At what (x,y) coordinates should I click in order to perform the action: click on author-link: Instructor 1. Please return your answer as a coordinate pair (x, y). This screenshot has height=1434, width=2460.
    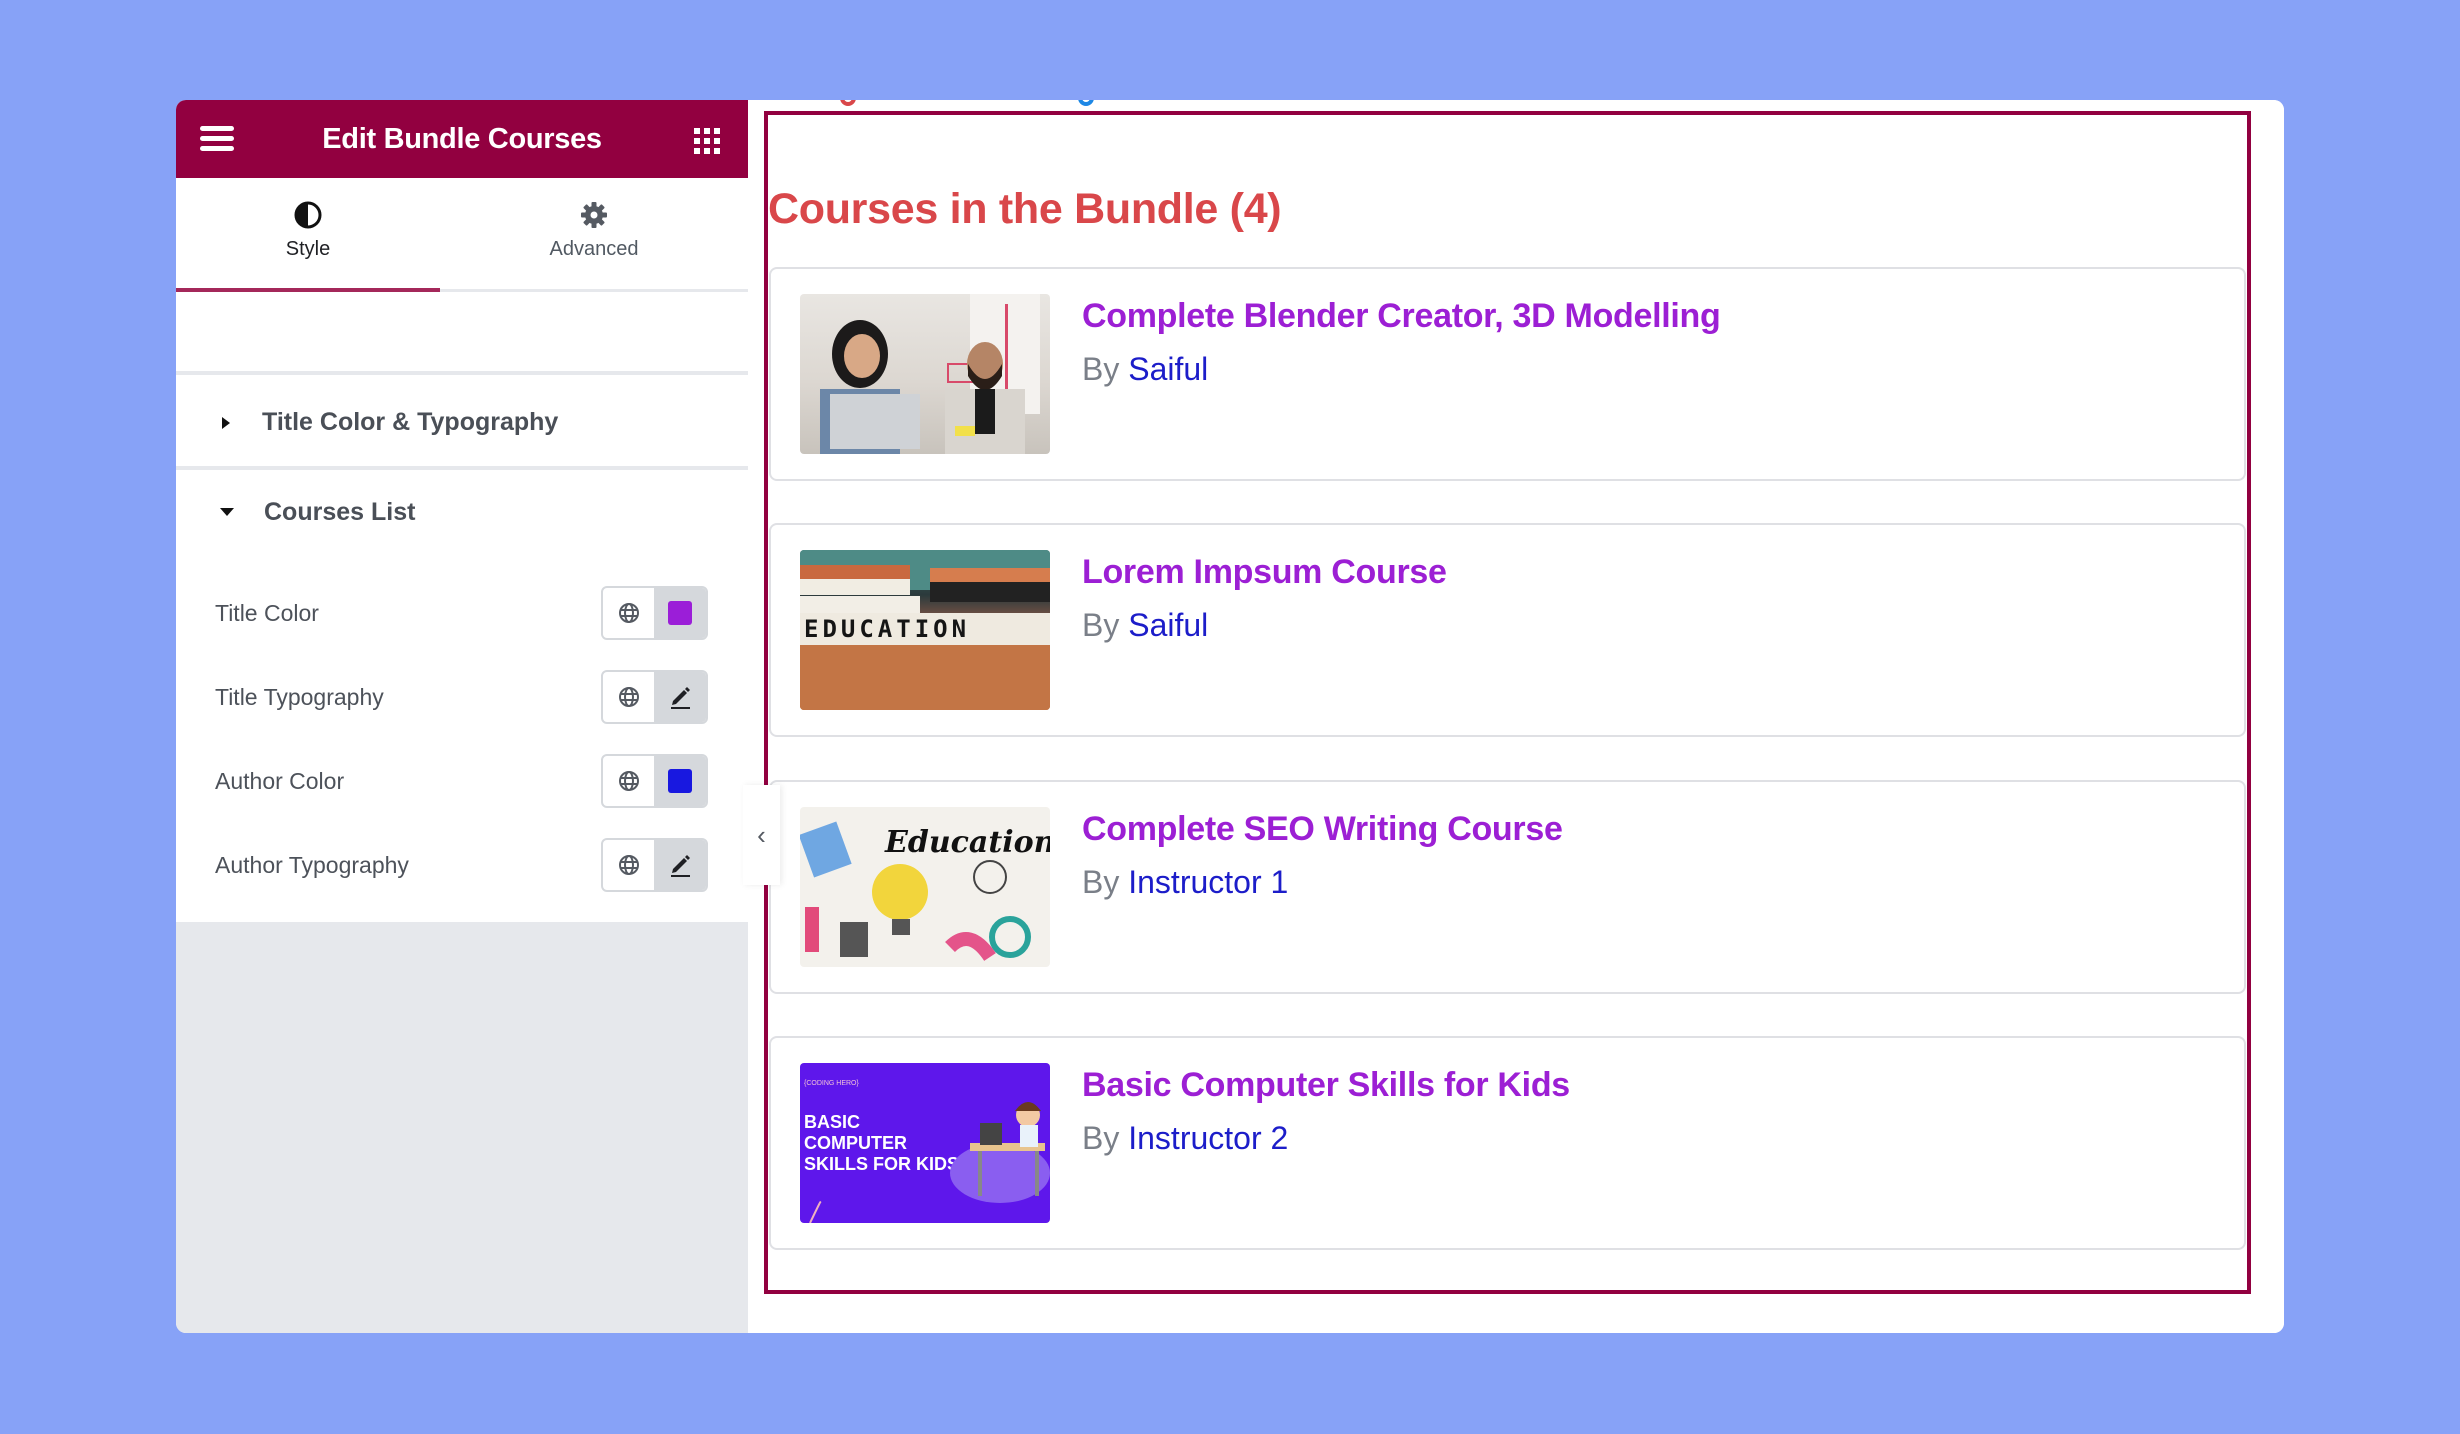
    Looking at the image, I should click on (1208, 882).